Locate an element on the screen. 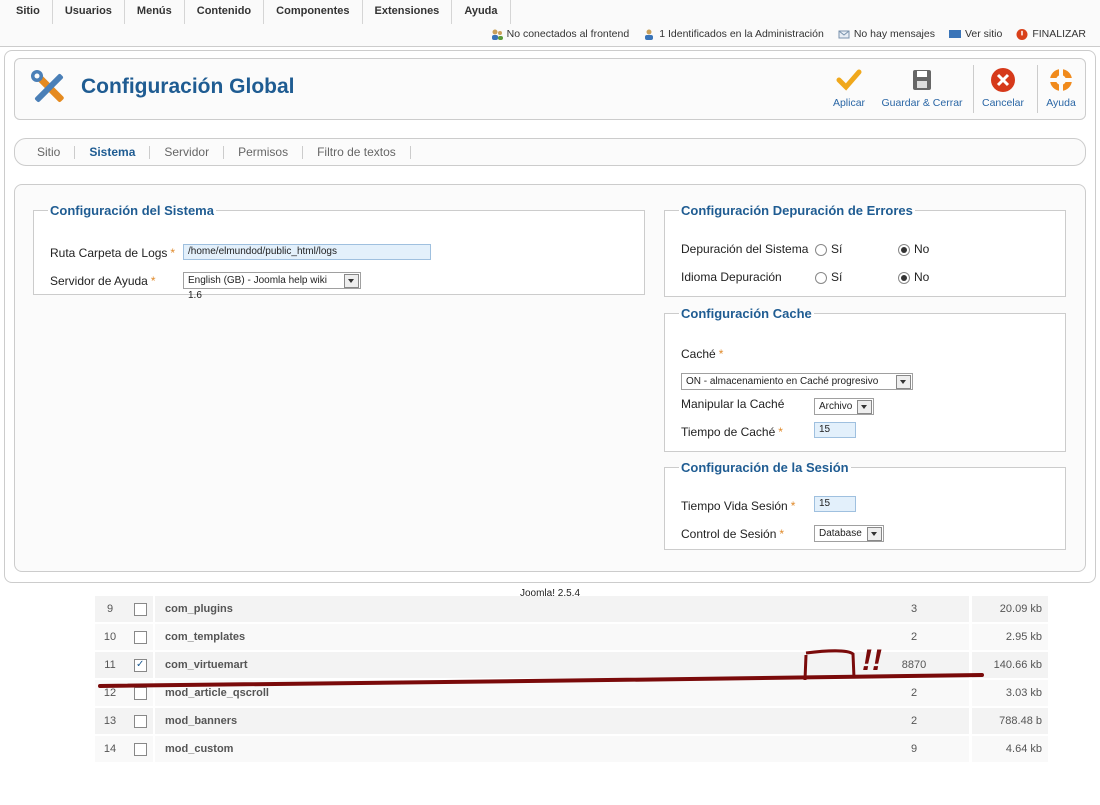 The width and height of the screenshot is (1100, 805). apply-button: Aplicar is located at coordinates (849, 88).